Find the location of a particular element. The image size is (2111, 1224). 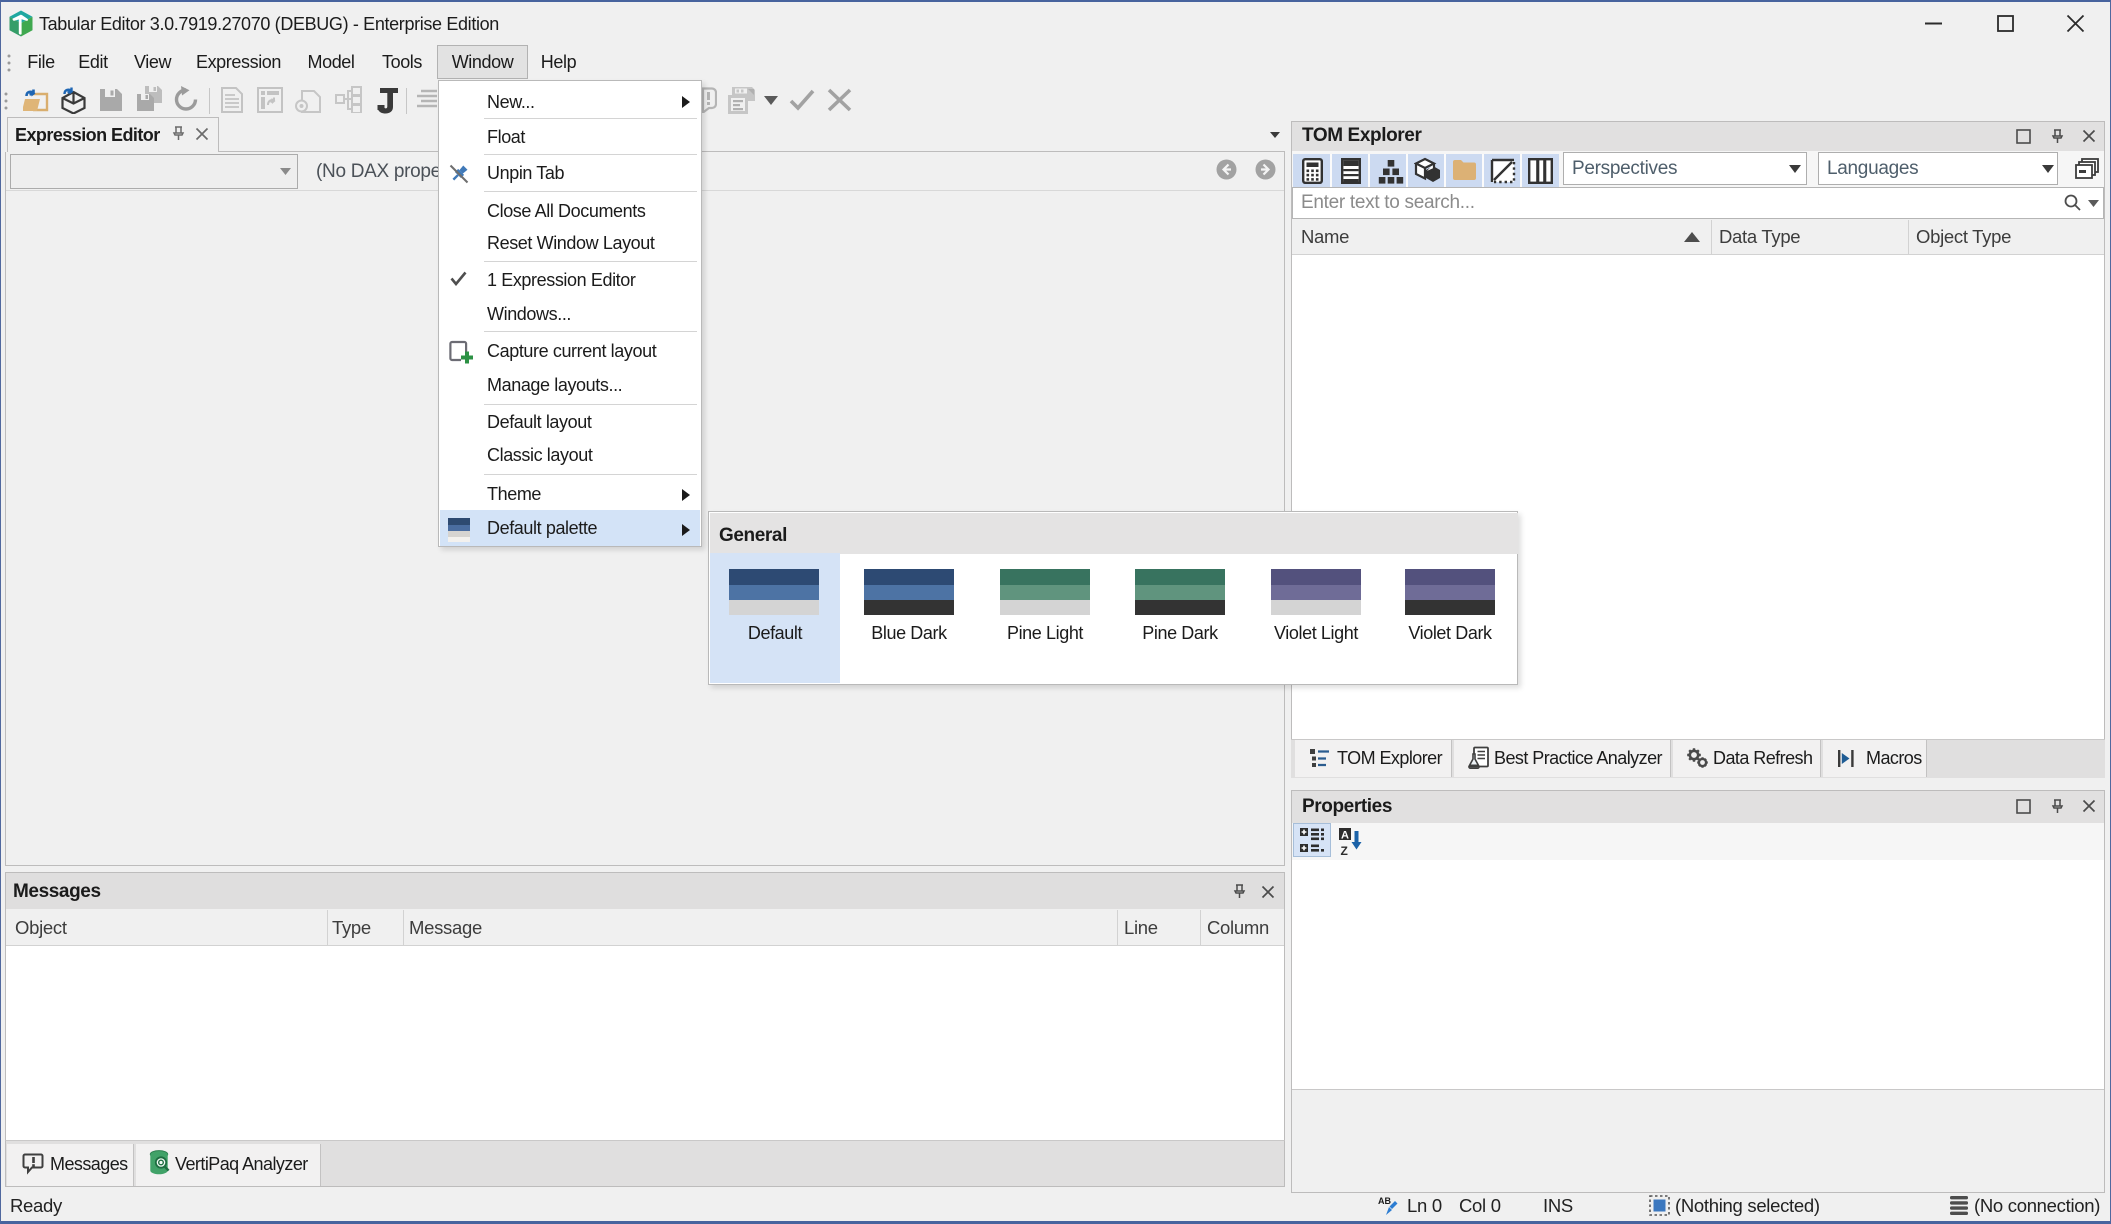

svg-text: Z is located at coordinates (1344, 850).